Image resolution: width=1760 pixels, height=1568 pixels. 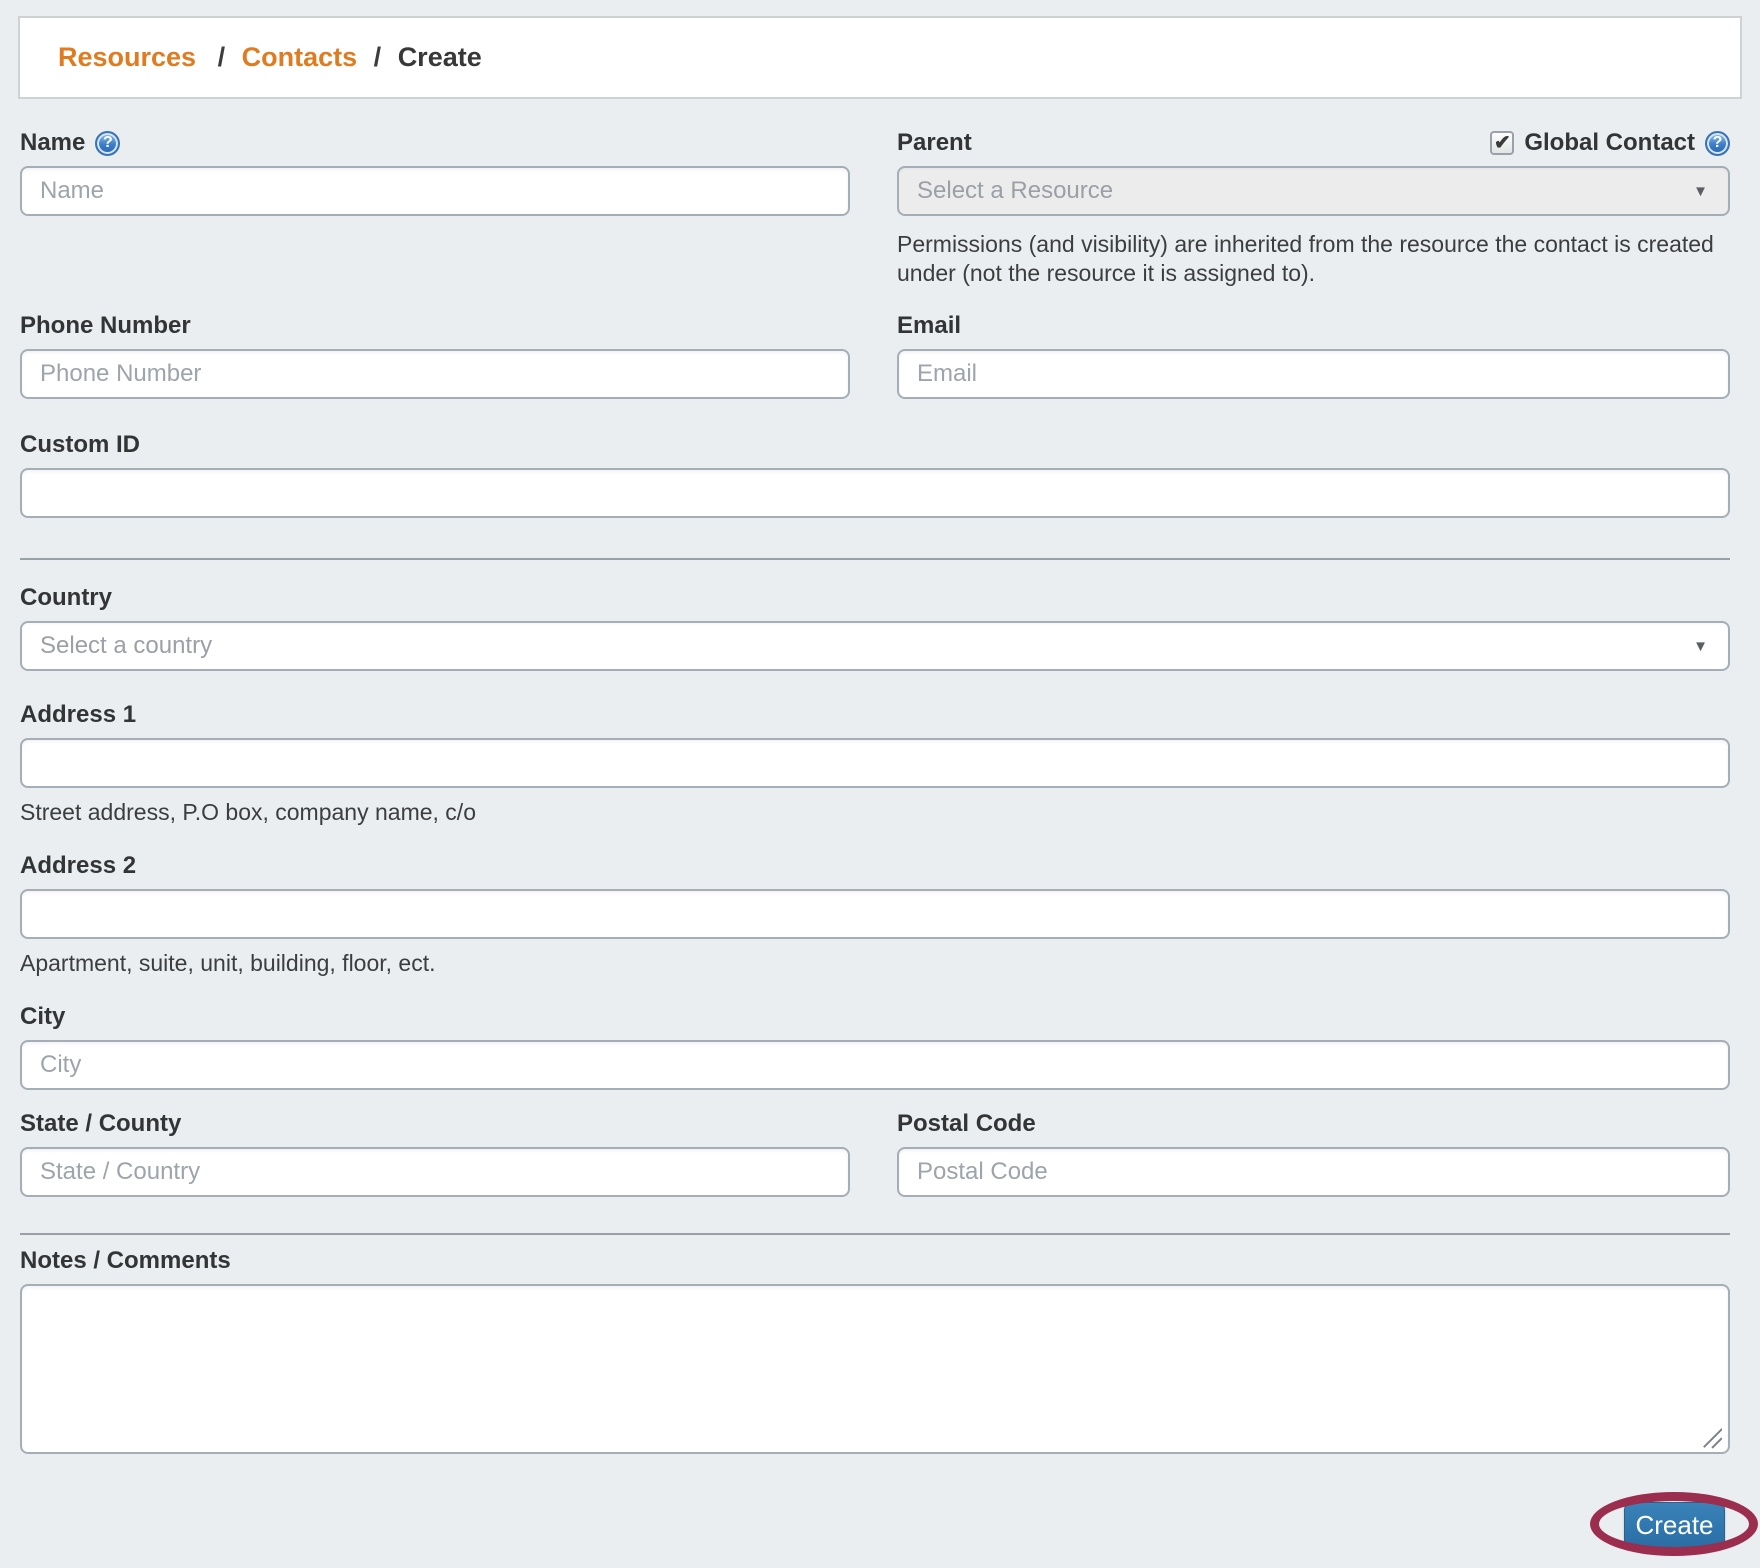 I want to click on parent-select: Select a Resource ▼, so click(x=1313, y=191).